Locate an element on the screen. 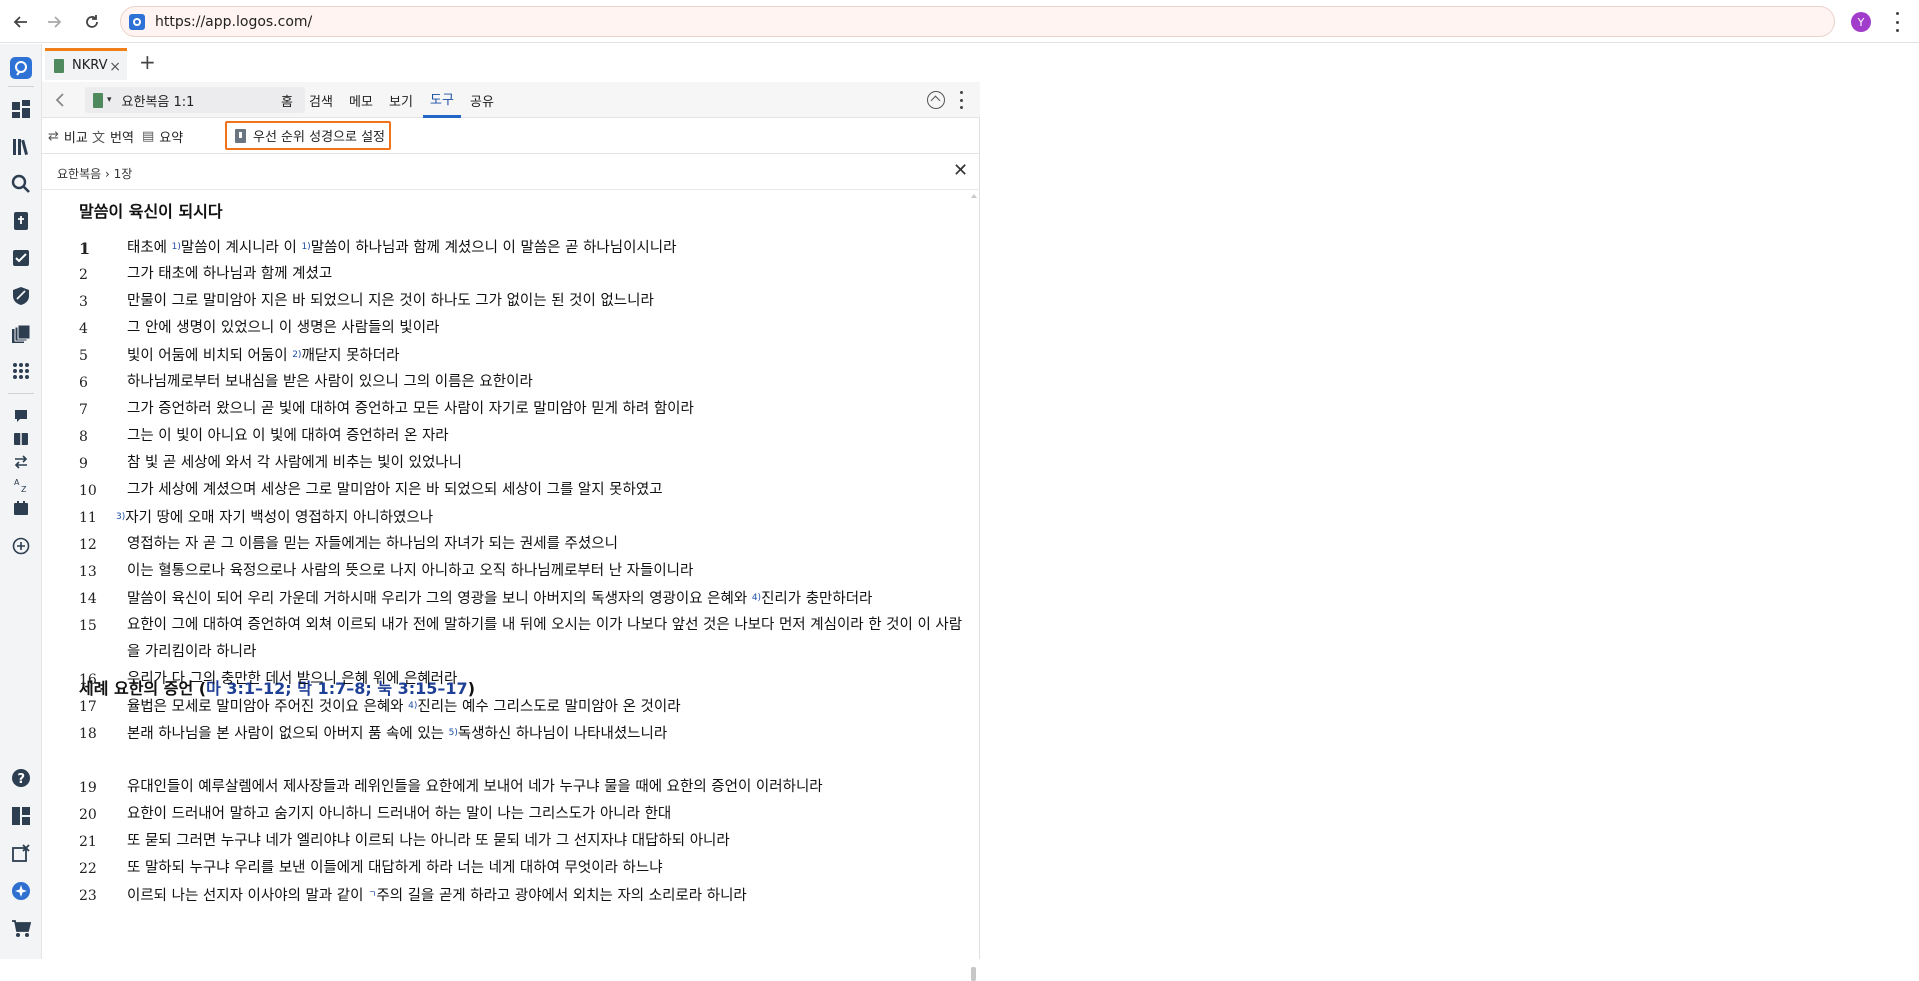 The image size is (1919, 981). tab-home: 홈 is located at coordinates (287, 100).